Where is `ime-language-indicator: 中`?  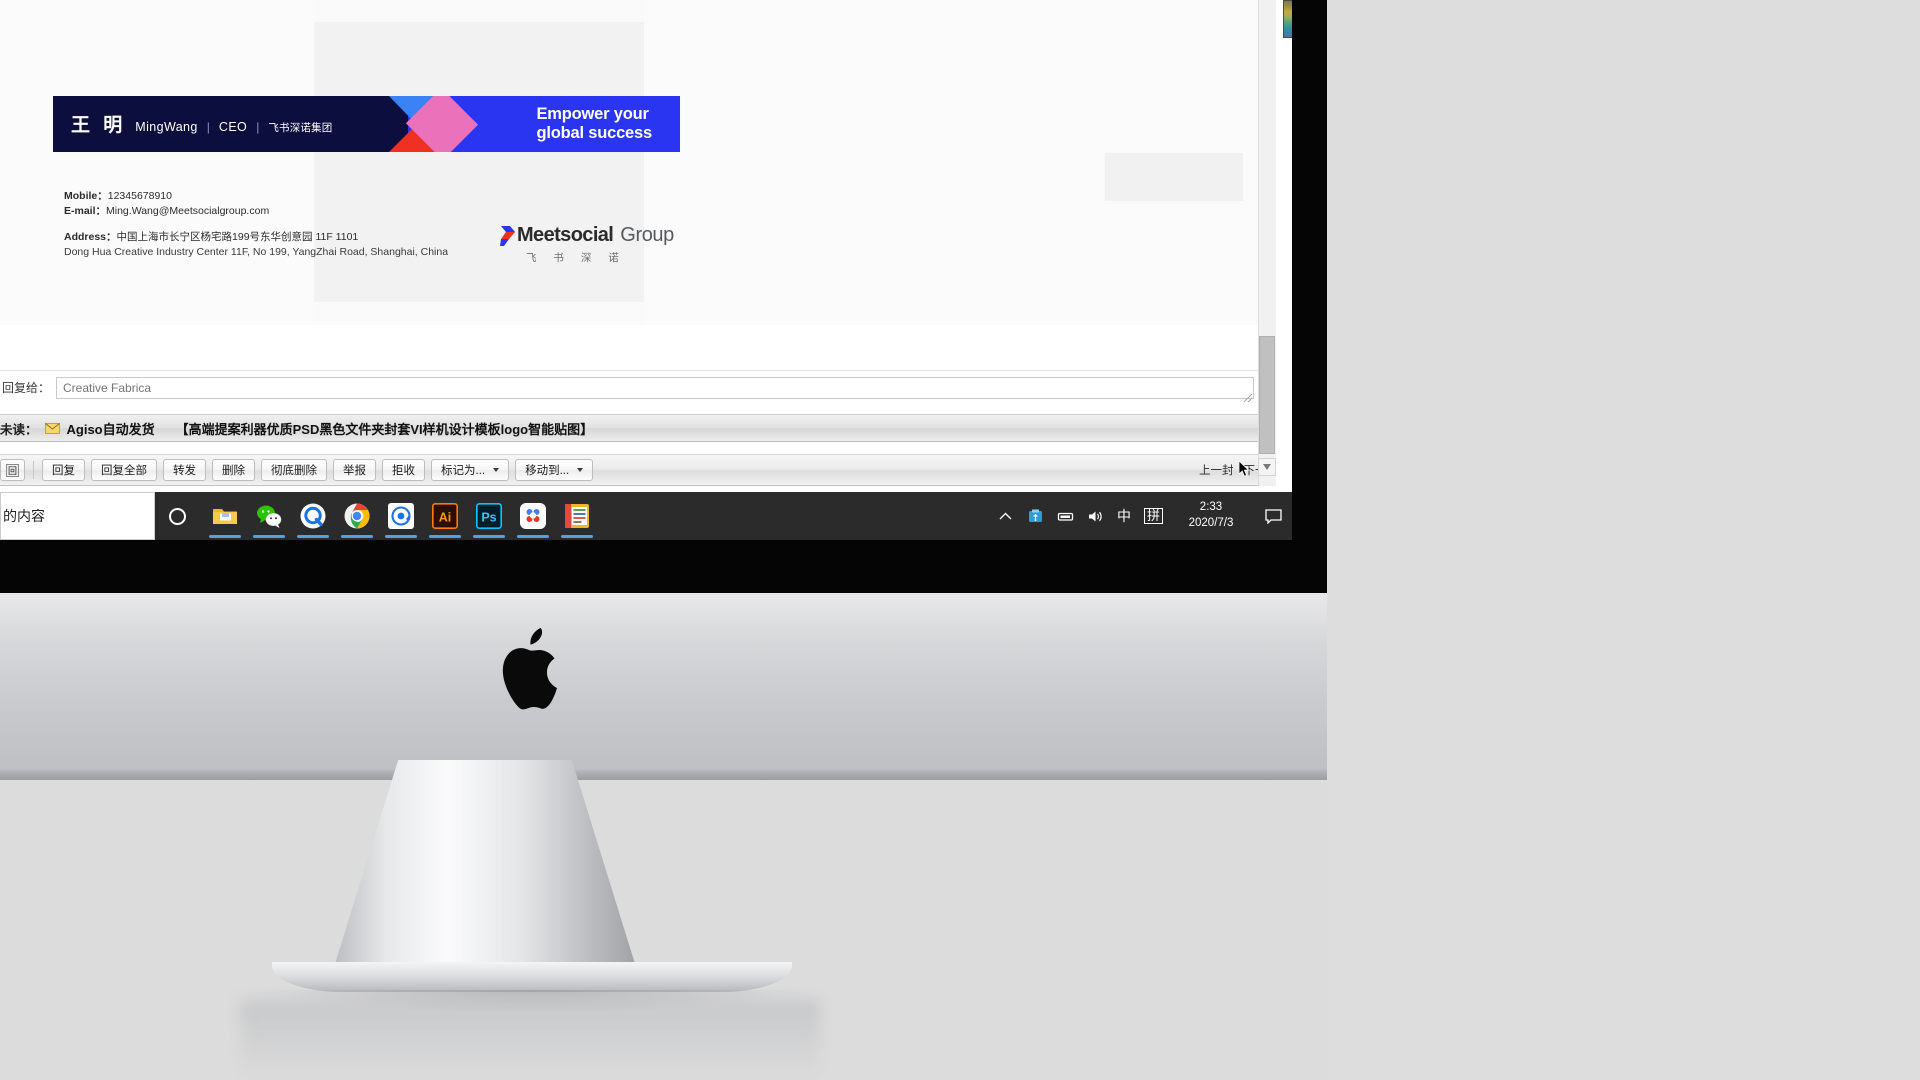
ime-language-indicator: 中 is located at coordinates (1124, 516).